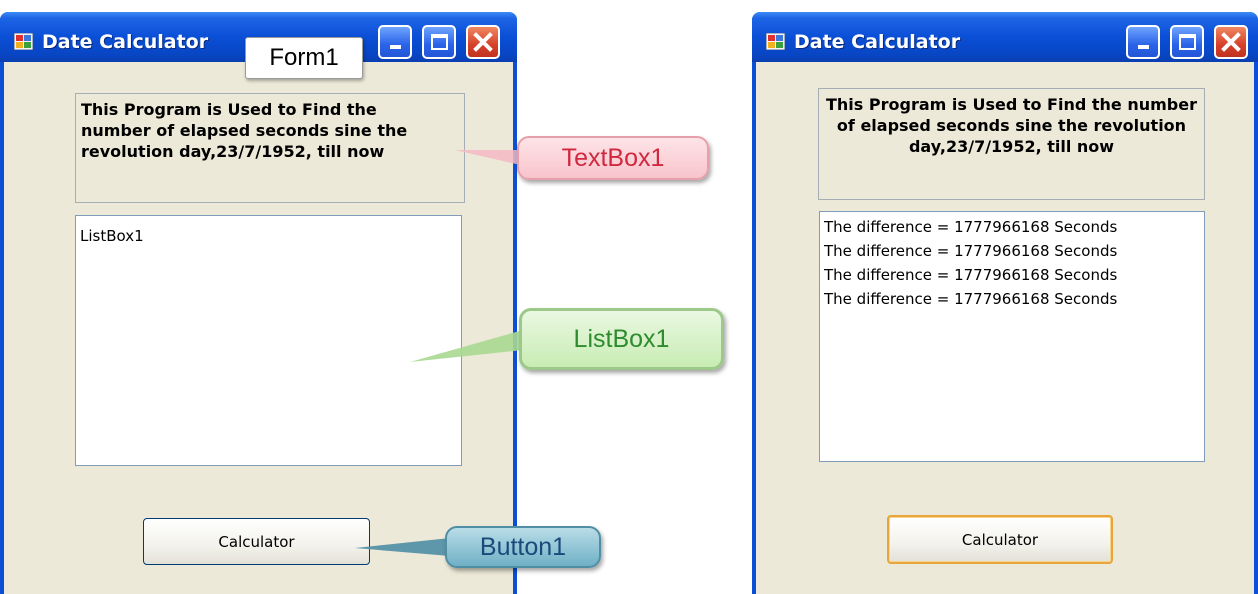 The height and width of the screenshot is (594, 1258). What do you see at coordinates (268, 236) in the screenshot?
I see `list-item: ListBox1` at bounding box center [268, 236].